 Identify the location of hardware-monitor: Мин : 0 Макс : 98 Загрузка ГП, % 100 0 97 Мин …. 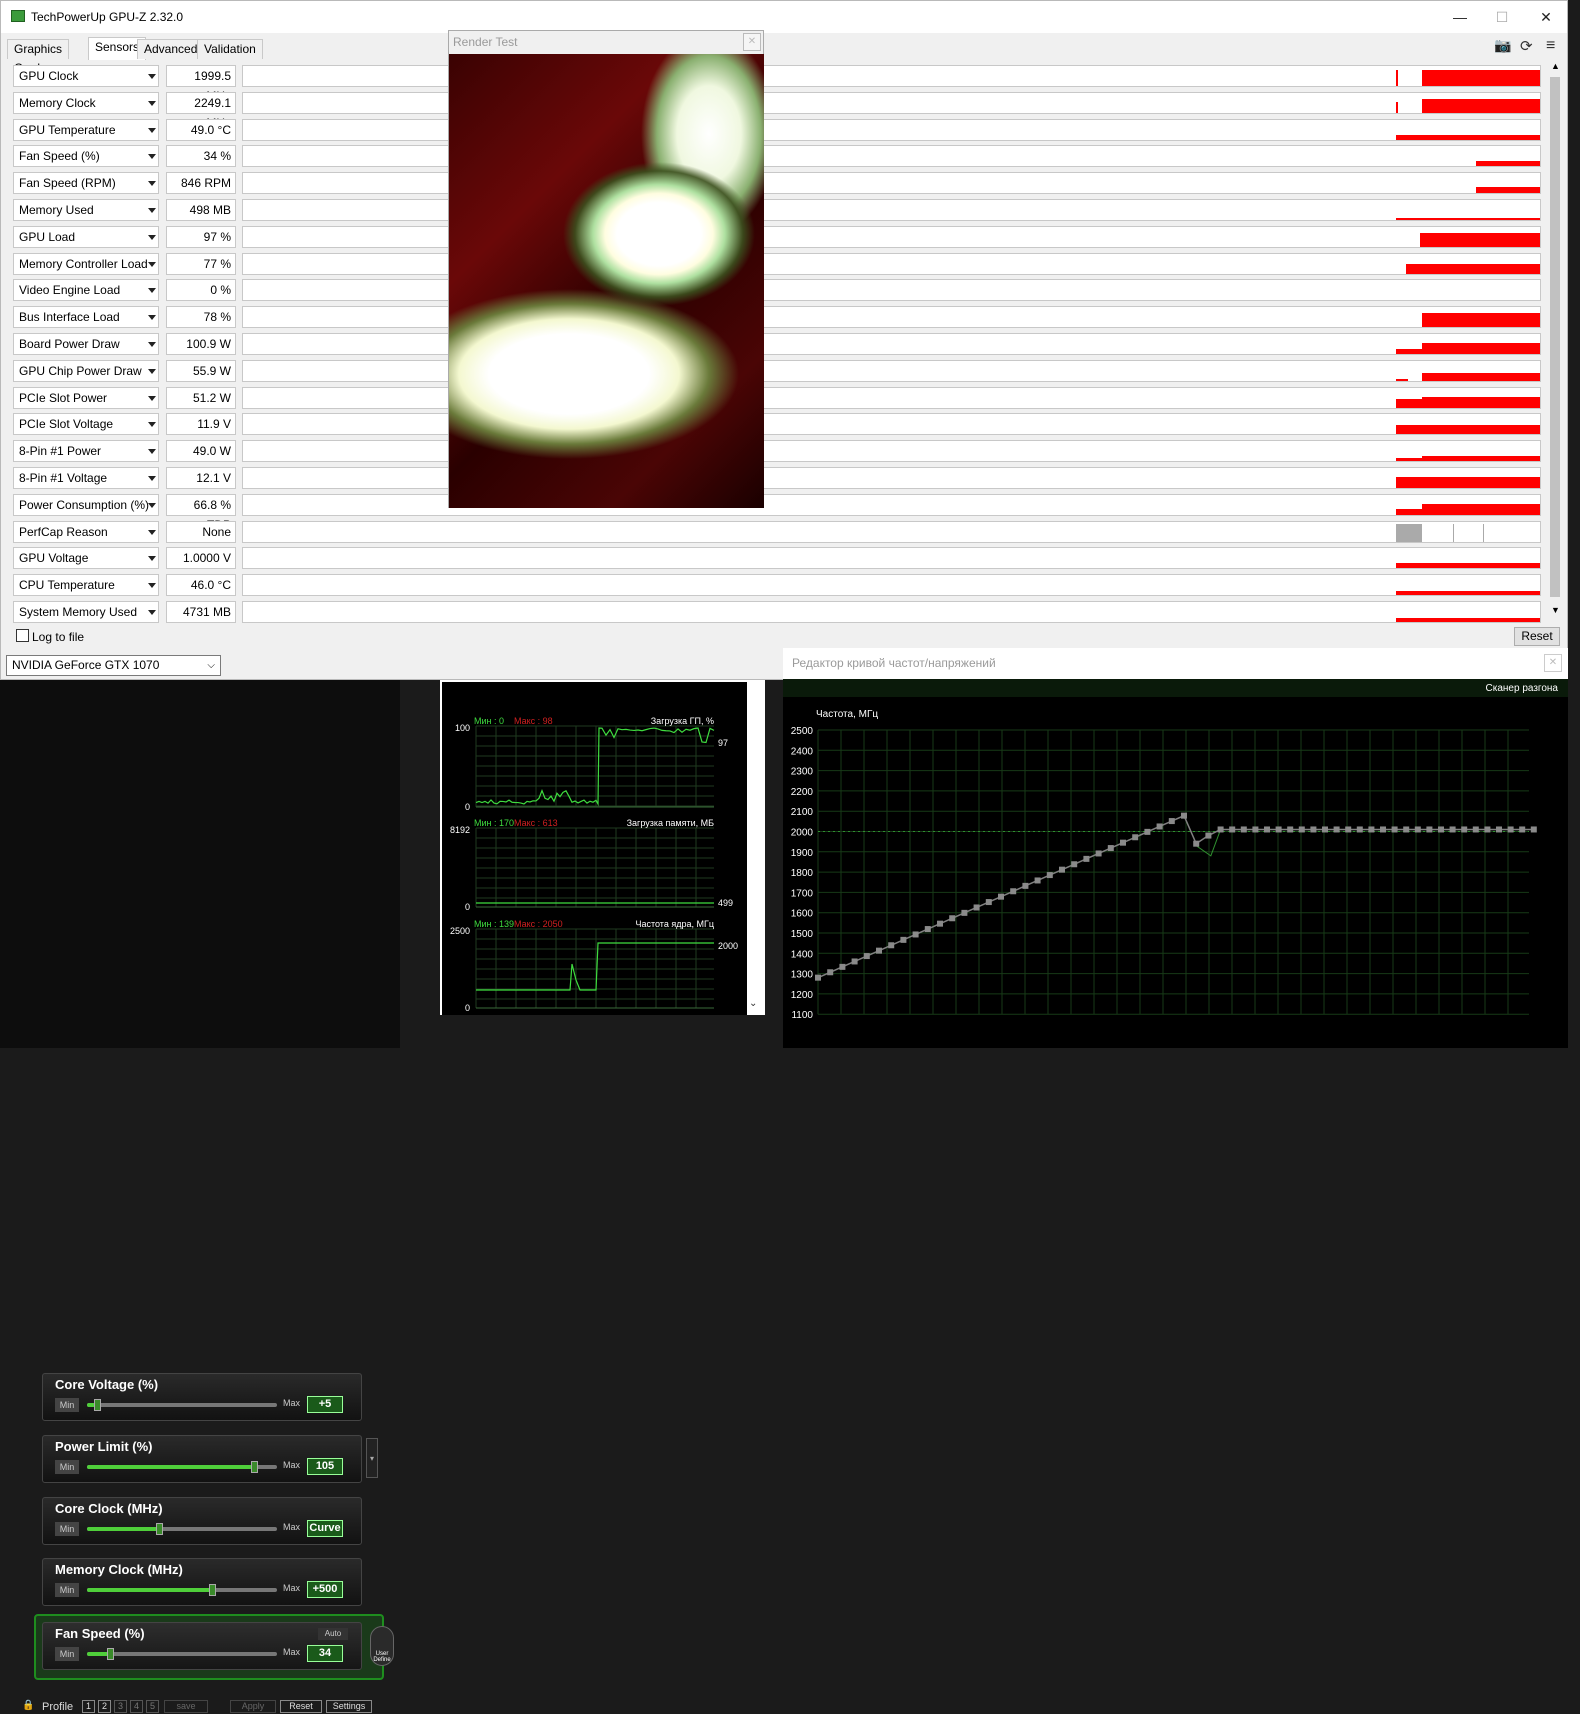
(602, 847).